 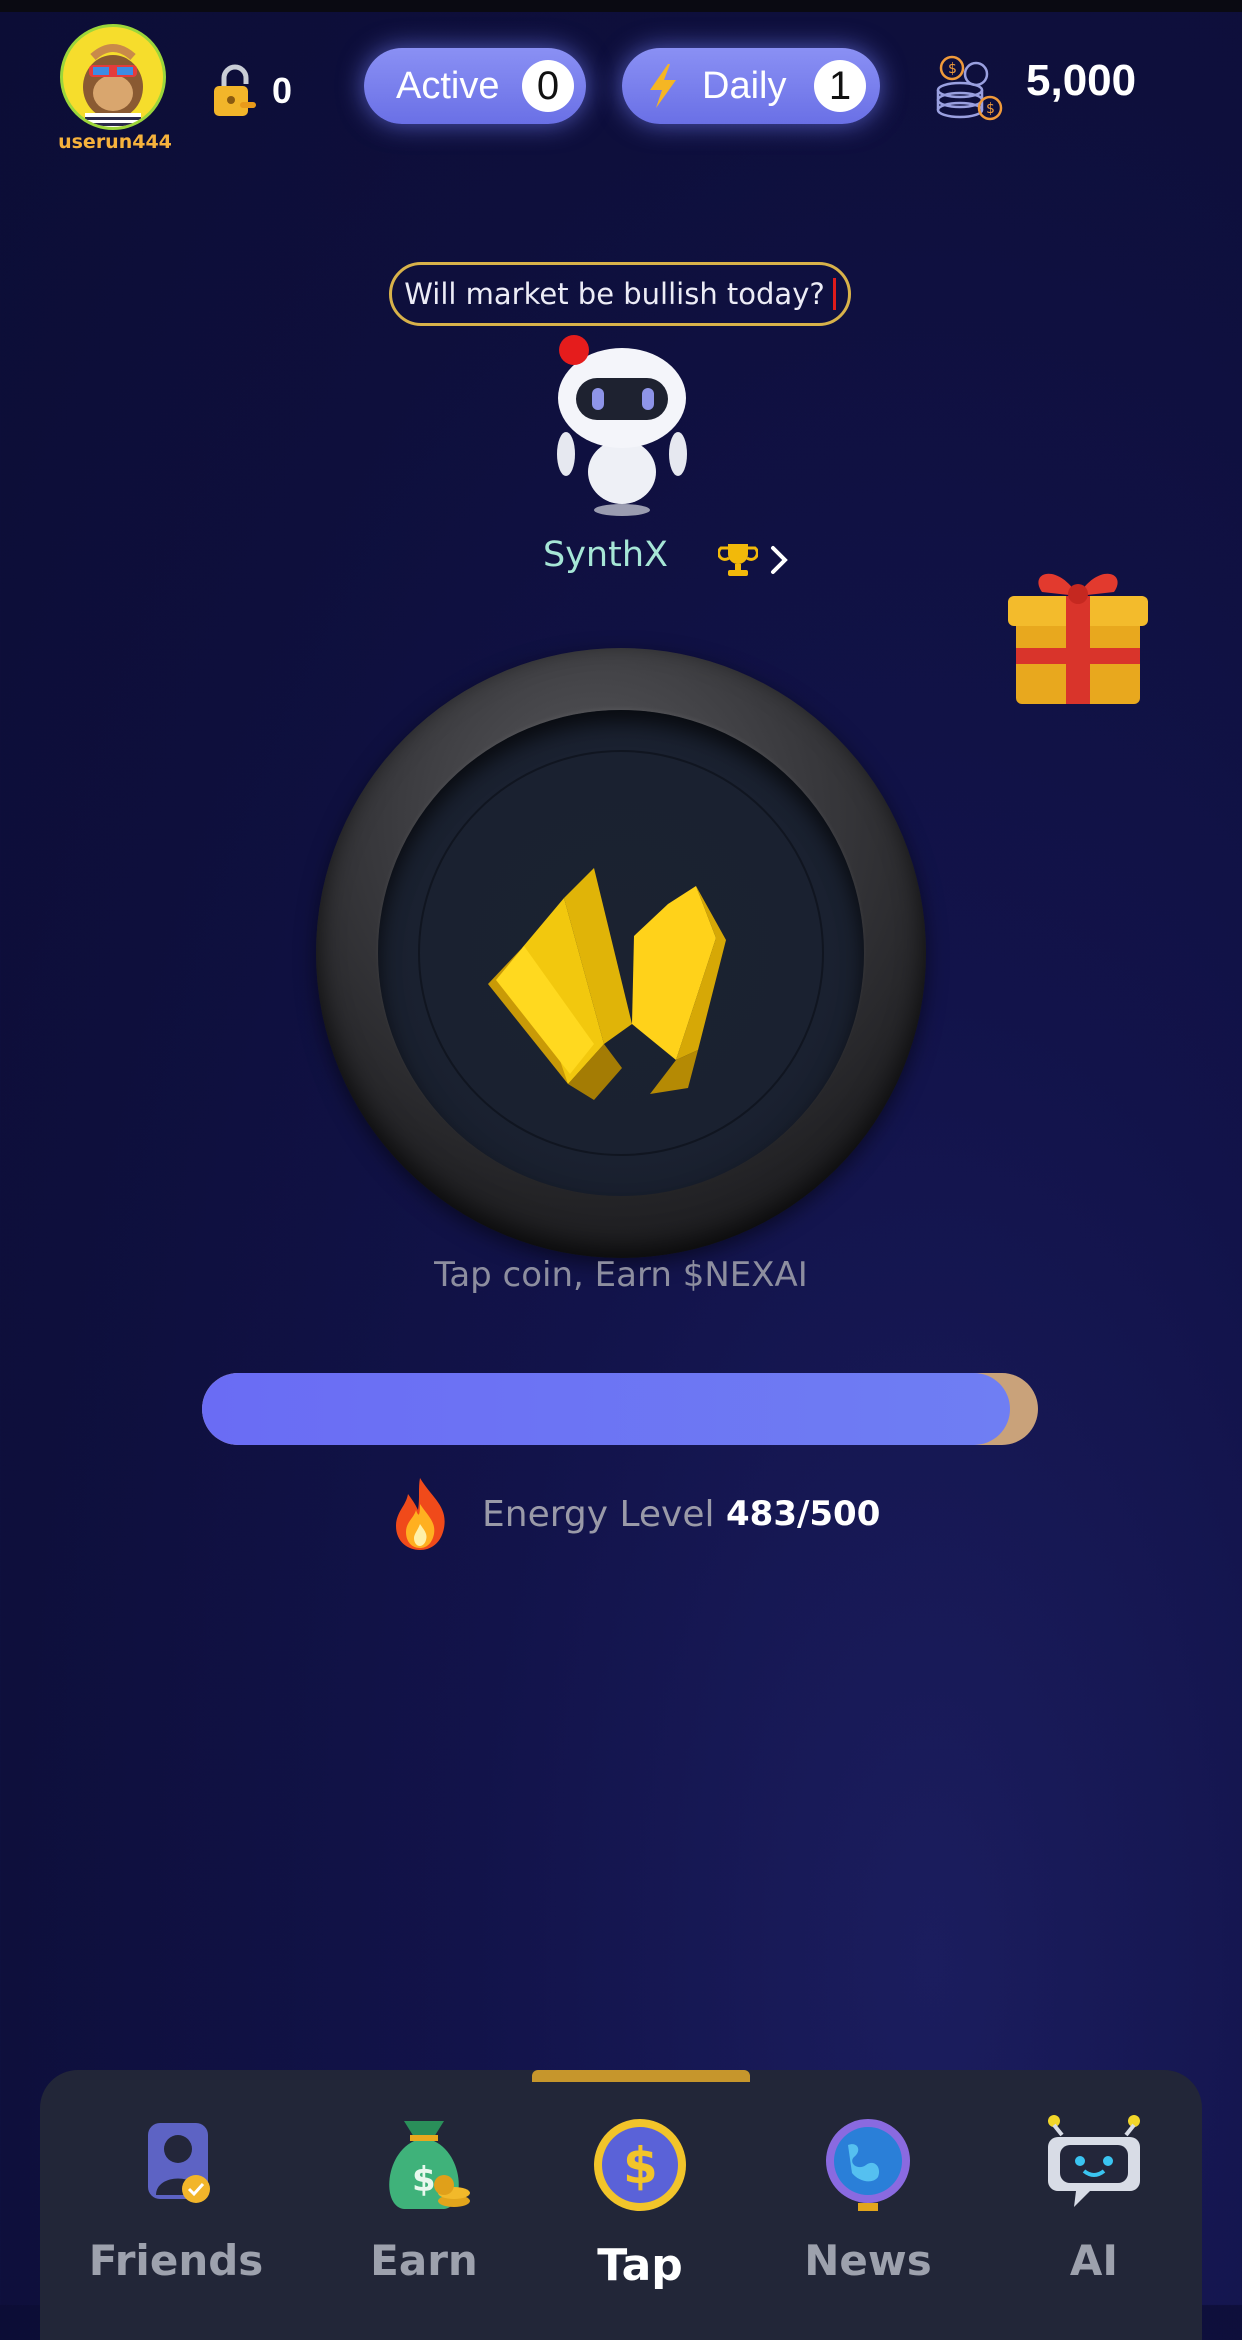 I want to click on trophy-icon, so click(x=738, y=560).